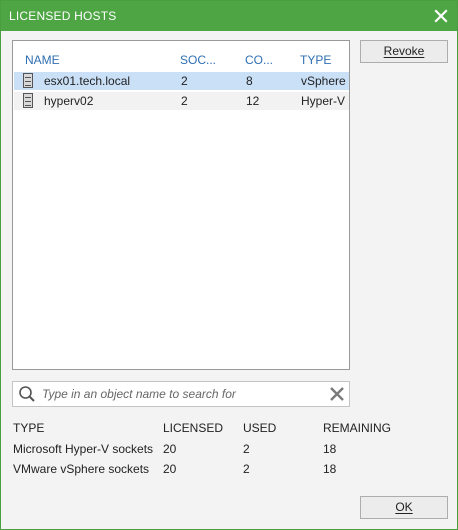 This screenshot has height=530, width=458. I want to click on search-input, so click(182, 394).